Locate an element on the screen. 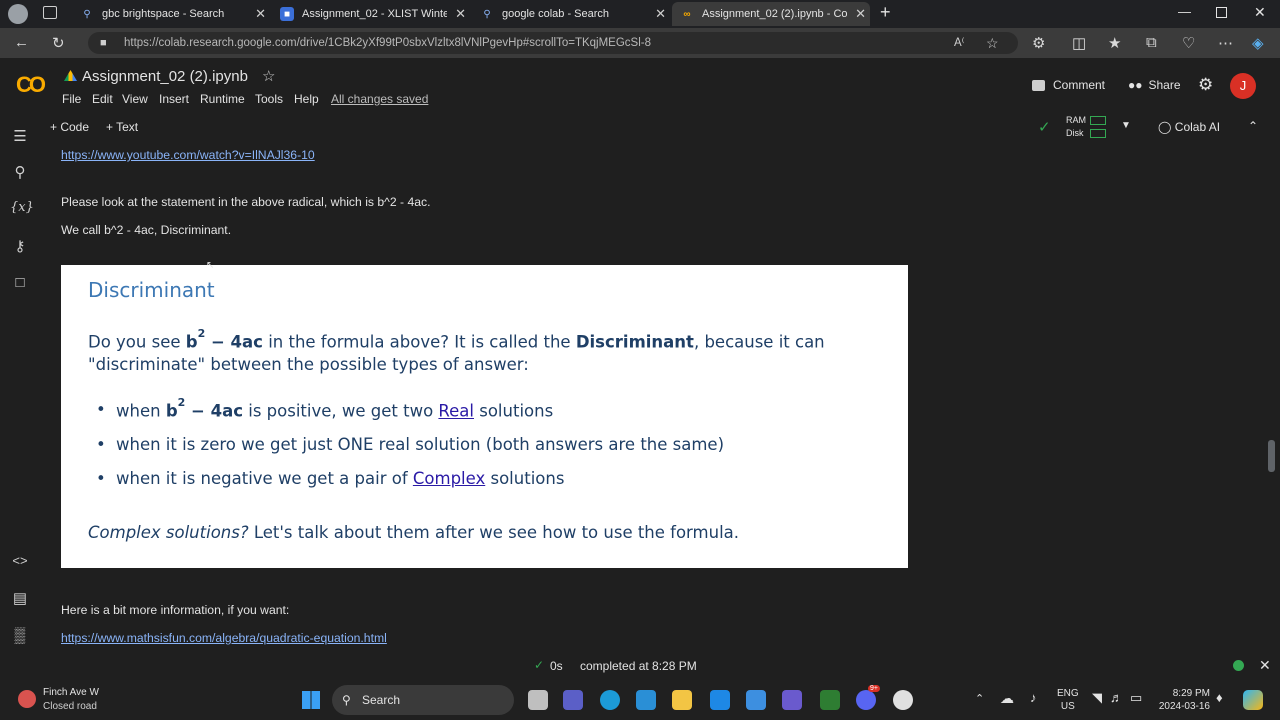 This screenshot has width=1280, height=720. menu-tools: Tools is located at coordinates (269, 99).